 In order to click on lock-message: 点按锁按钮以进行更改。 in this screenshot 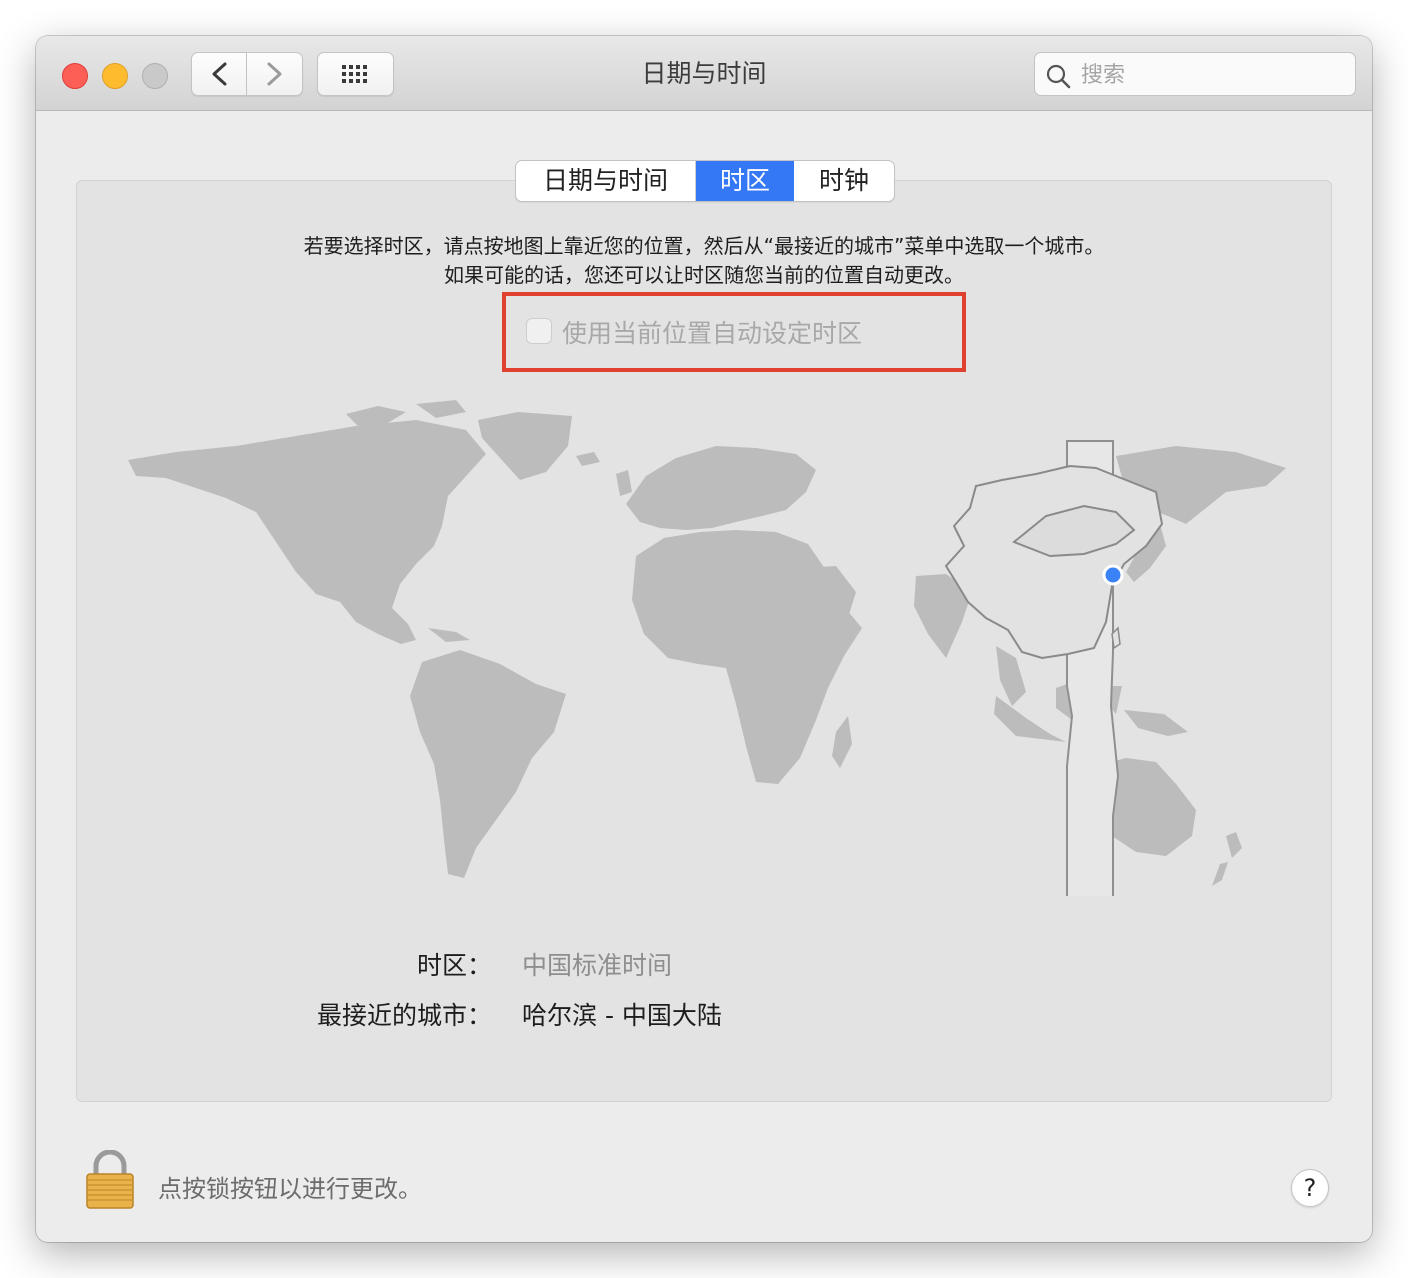, I will do `click(290, 1189)`.